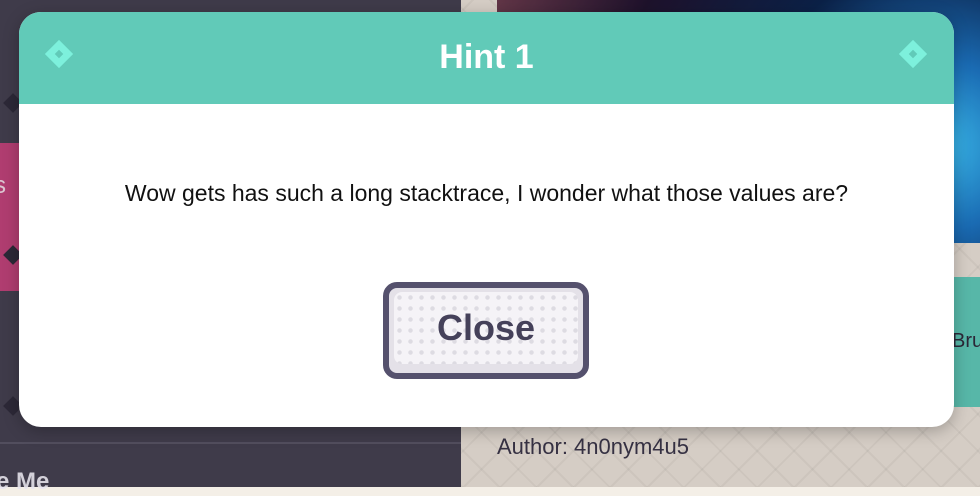  I want to click on modal-title: Hint 1, so click(486, 57).